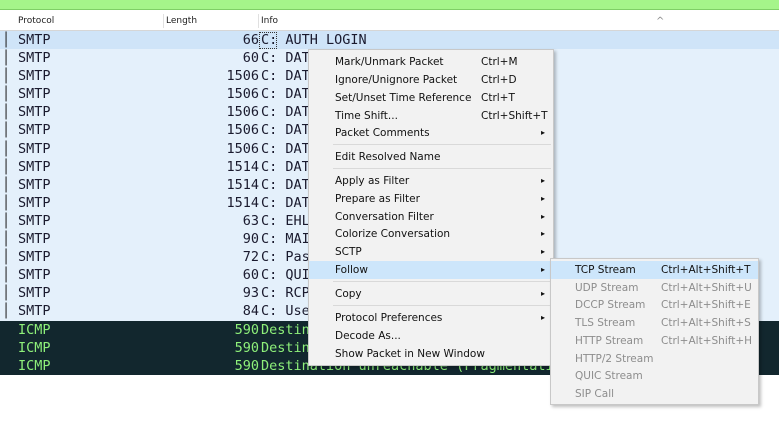 This screenshot has width=779, height=422. What do you see at coordinates (614, 359) in the screenshot?
I see `menu-item-label: HTTP/2 Stream` at bounding box center [614, 359].